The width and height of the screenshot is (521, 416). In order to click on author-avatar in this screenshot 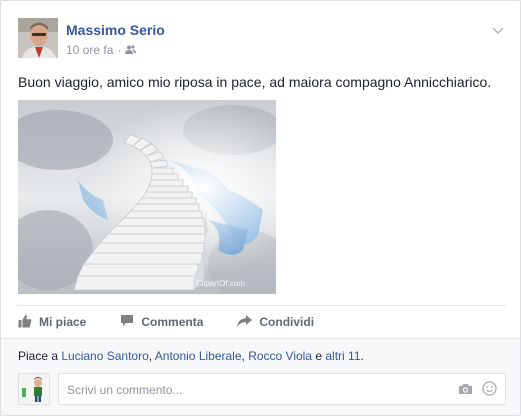, I will do `click(38, 38)`.